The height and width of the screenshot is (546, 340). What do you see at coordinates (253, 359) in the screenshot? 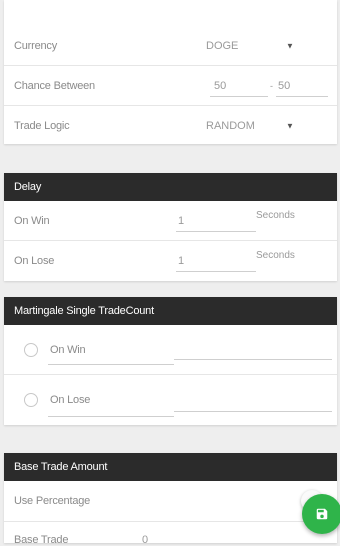
I see `martingale-on-win-input` at bounding box center [253, 359].